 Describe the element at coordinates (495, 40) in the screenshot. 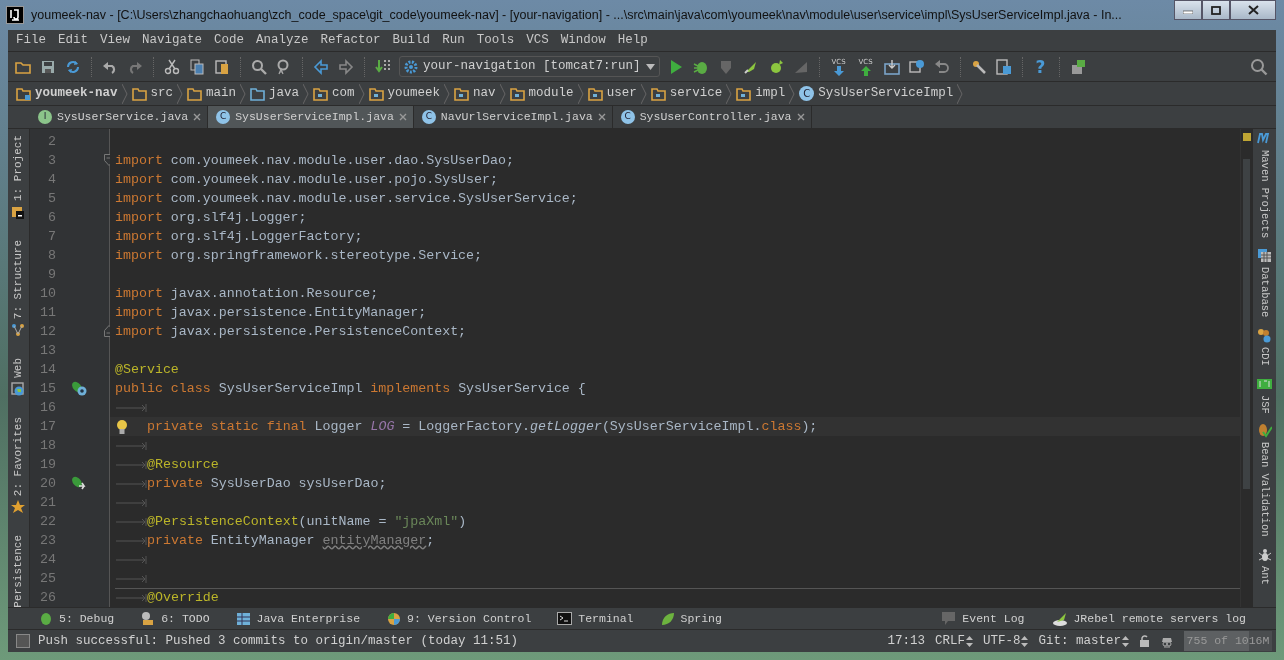

I see `menu-item: Tools` at that location.